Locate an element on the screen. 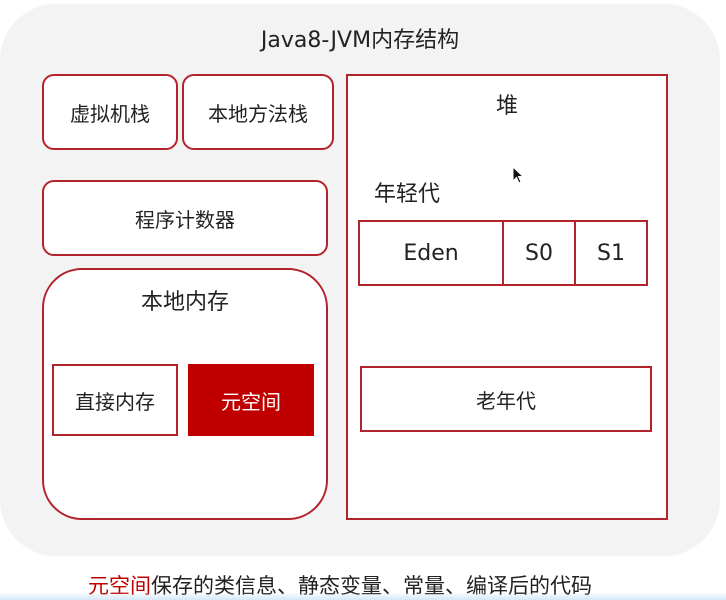 The image size is (726, 600). bottom-edge-glow is located at coordinates (363, 596).